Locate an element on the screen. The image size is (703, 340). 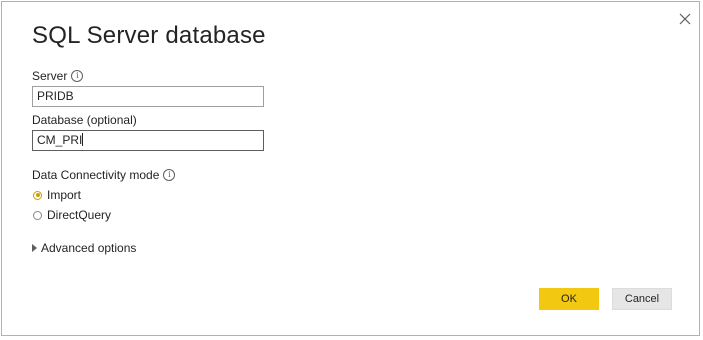
radio-directquery-label: DirectQuery is located at coordinates (79, 215).